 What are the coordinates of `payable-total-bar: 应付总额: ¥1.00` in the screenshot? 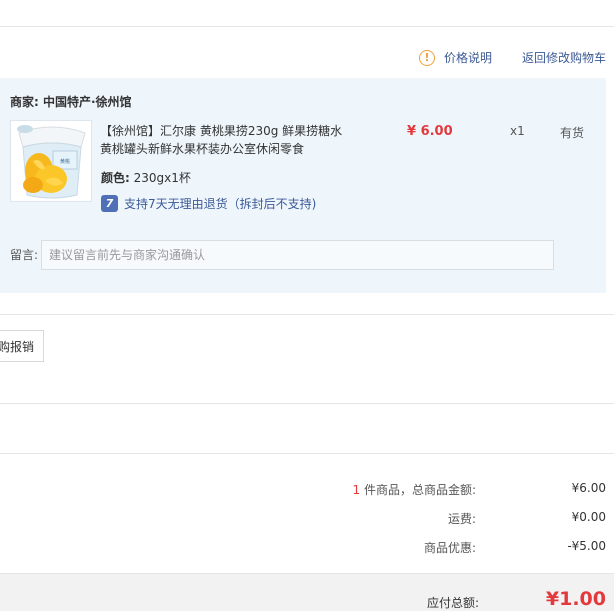 It's located at (307, 592).